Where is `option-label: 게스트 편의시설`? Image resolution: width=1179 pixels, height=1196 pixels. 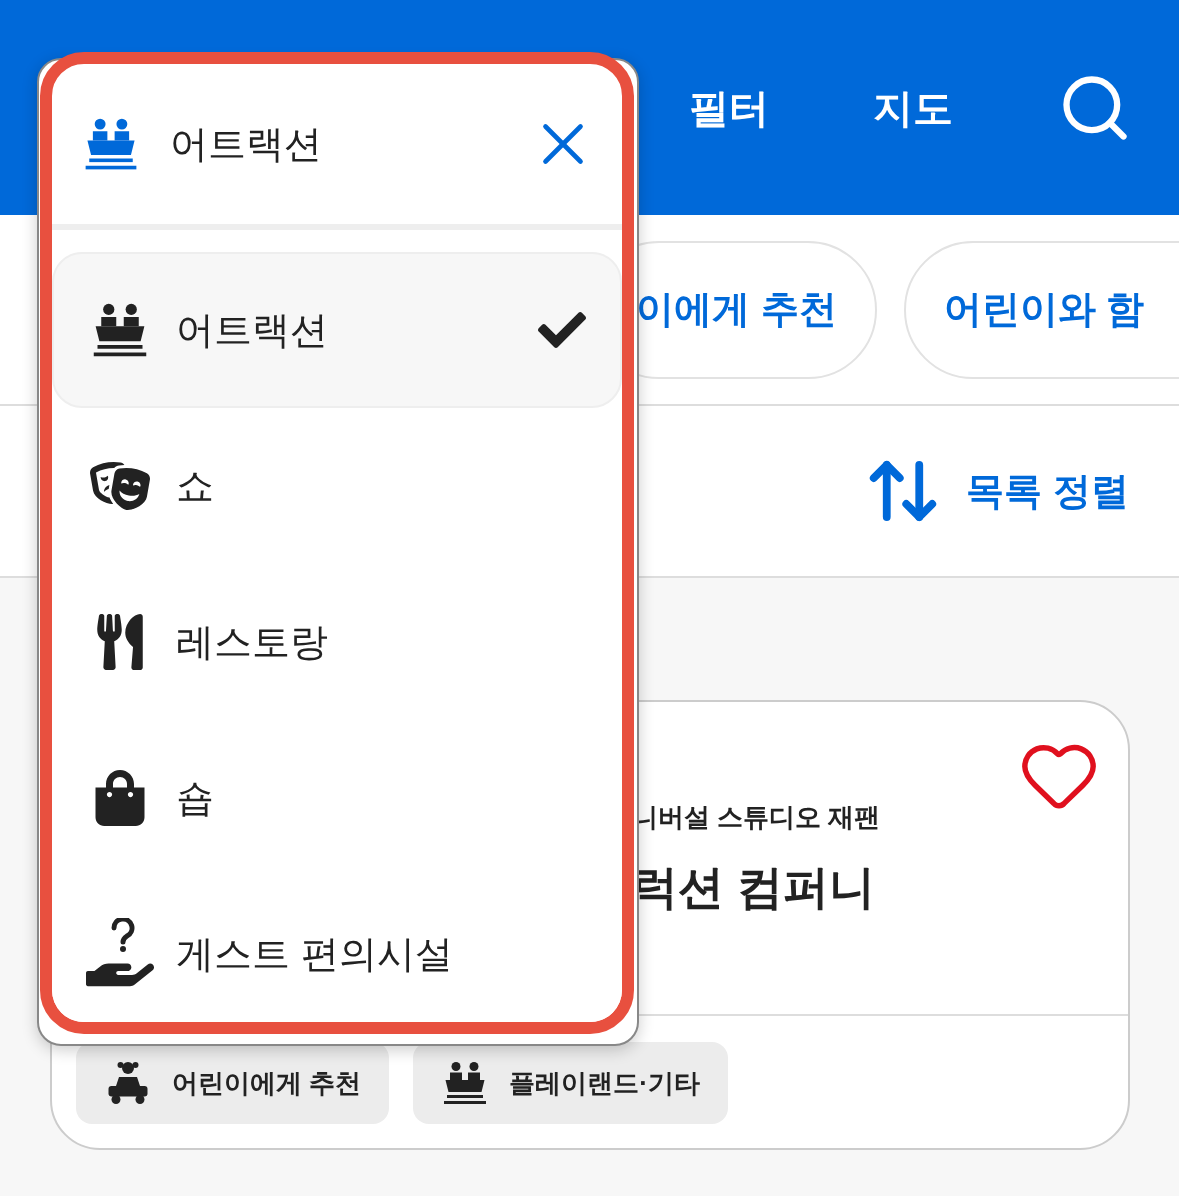
option-label: 게스트 편의시설 is located at coordinates (314, 954).